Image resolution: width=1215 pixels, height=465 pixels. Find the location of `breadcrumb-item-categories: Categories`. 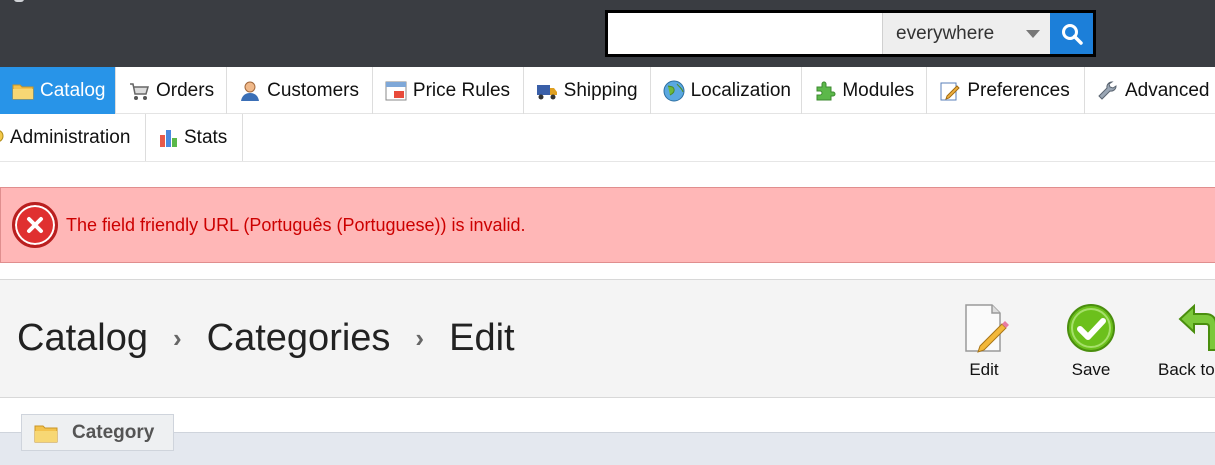

breadcrumb-item-categories: Categories is located at coordinates (299, 338).